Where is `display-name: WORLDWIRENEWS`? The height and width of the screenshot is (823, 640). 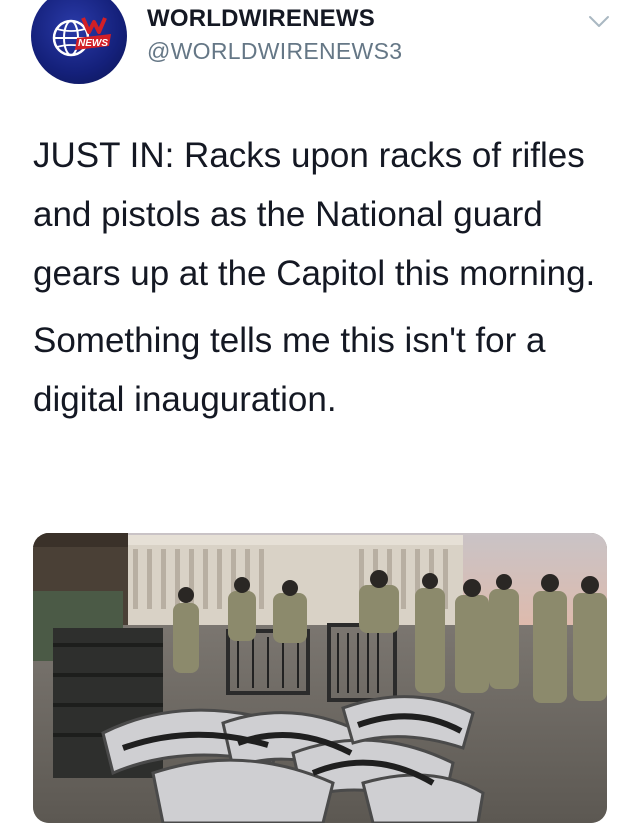
display-name: WORLDWIRENEWS is located at coordinates (261, 19).